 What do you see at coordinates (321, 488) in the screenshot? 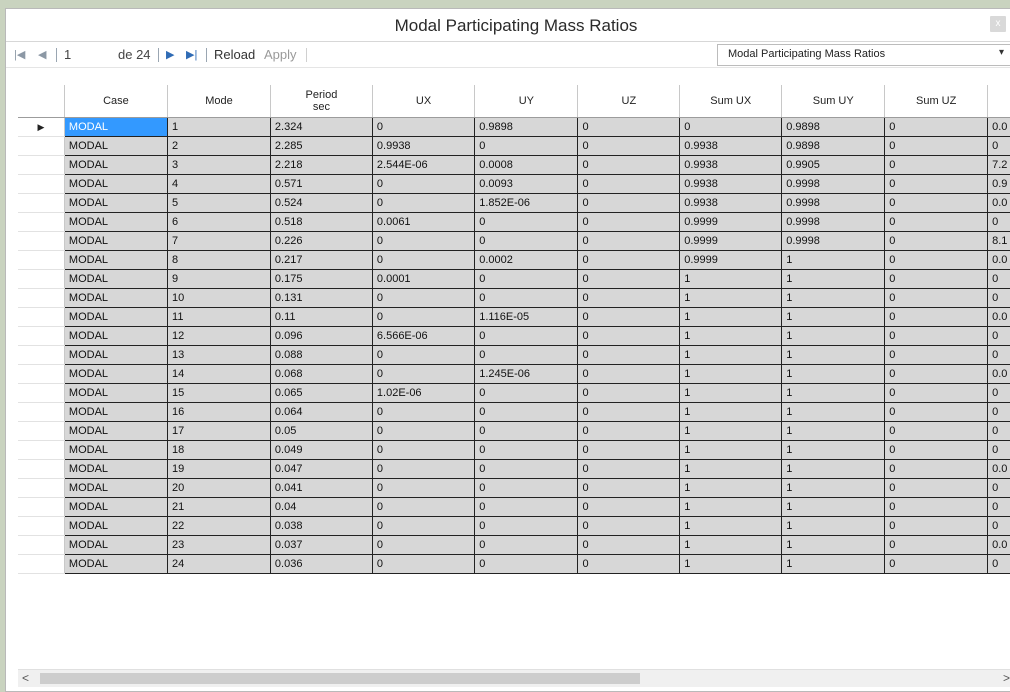
I see `table-cell: 0.041` at bounding box center [321, 488].